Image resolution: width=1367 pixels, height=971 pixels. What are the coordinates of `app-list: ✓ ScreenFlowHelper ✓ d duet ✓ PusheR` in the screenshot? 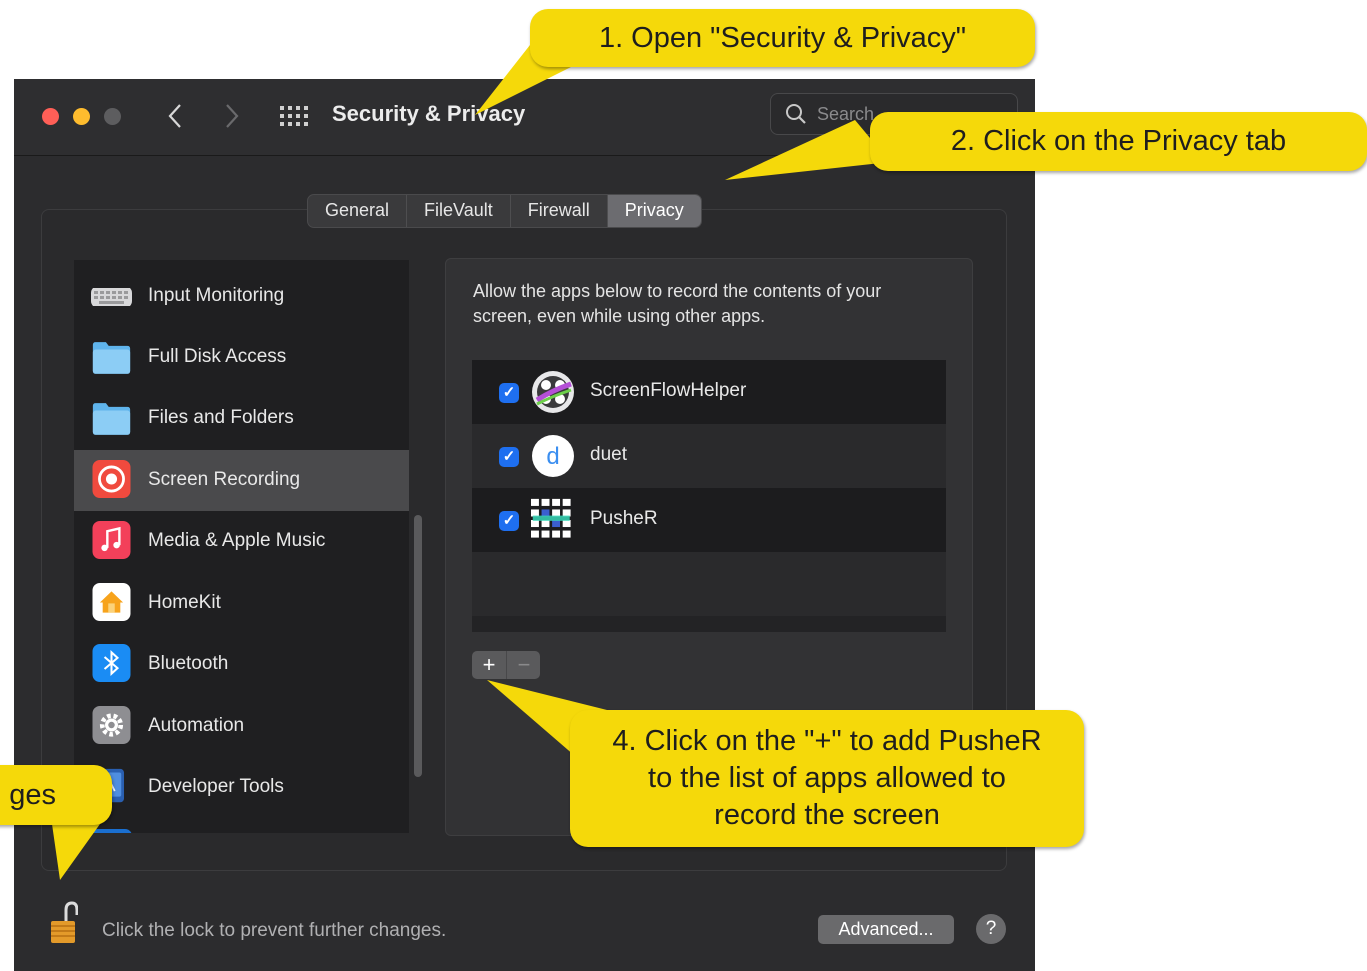 It's located at (709, 496).